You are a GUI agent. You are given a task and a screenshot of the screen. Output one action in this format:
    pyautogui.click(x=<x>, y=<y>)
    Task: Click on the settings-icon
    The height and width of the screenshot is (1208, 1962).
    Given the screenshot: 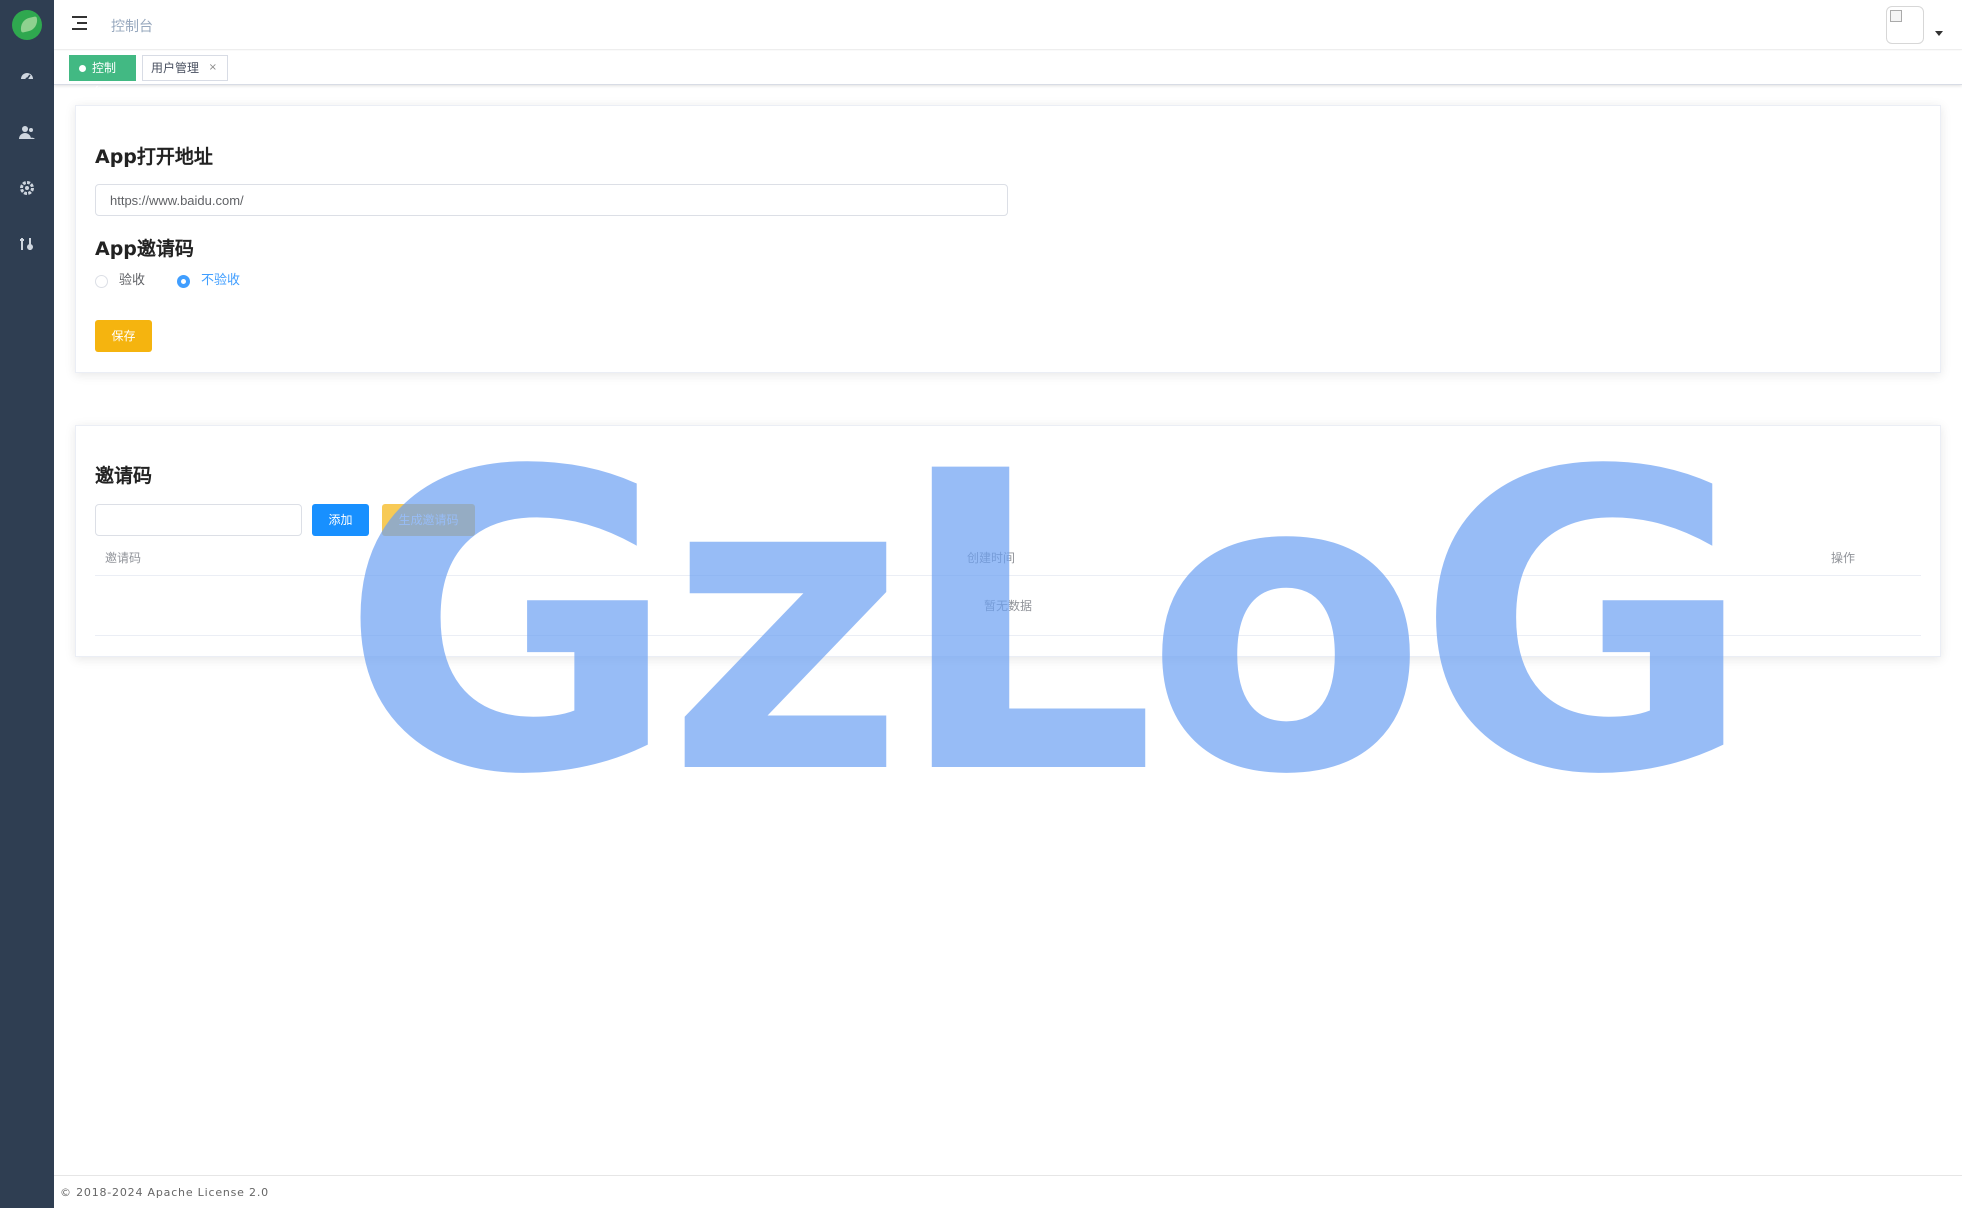 What is the action you would take?
    pyautogui.click(x=27, y=190)
    